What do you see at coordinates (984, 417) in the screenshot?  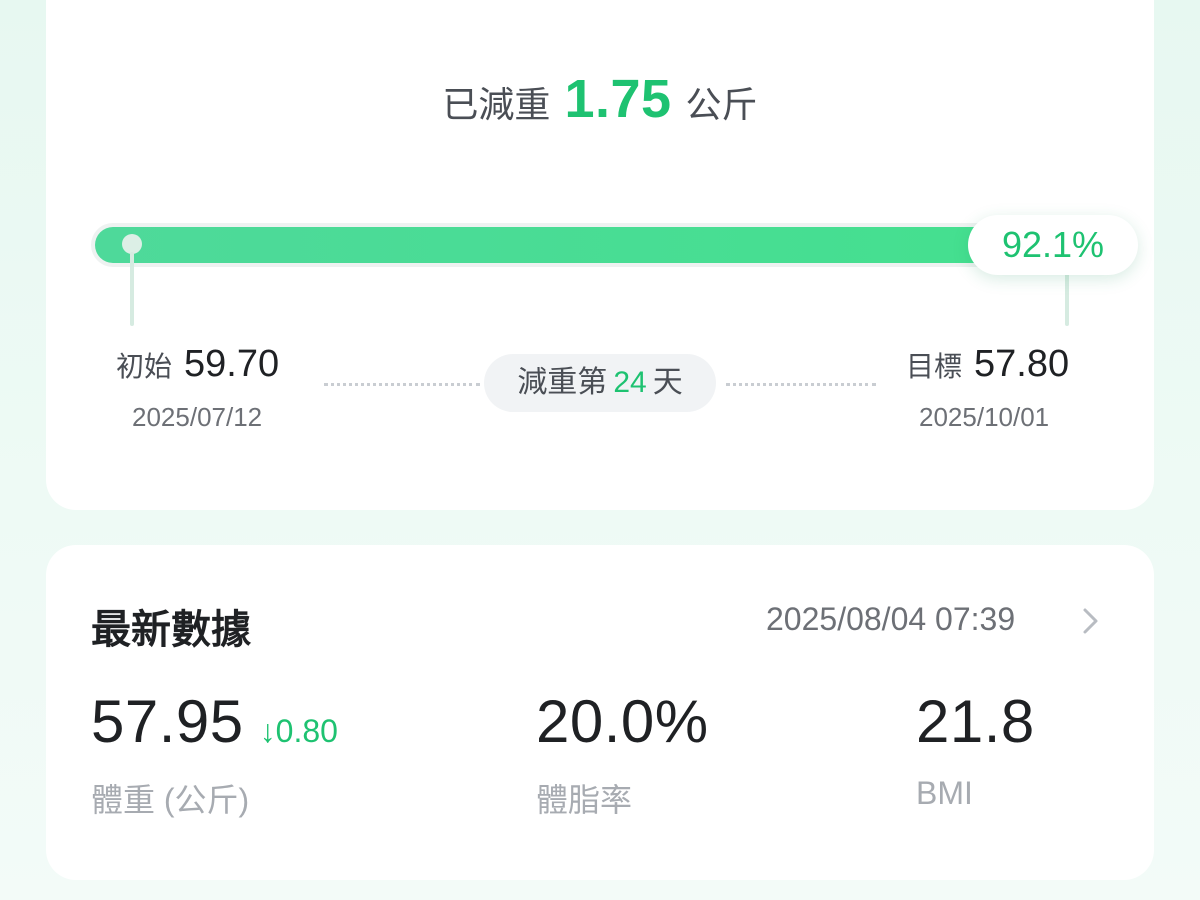 I see `goal-date: 2025/10/01` at bounding box center [984, 417].